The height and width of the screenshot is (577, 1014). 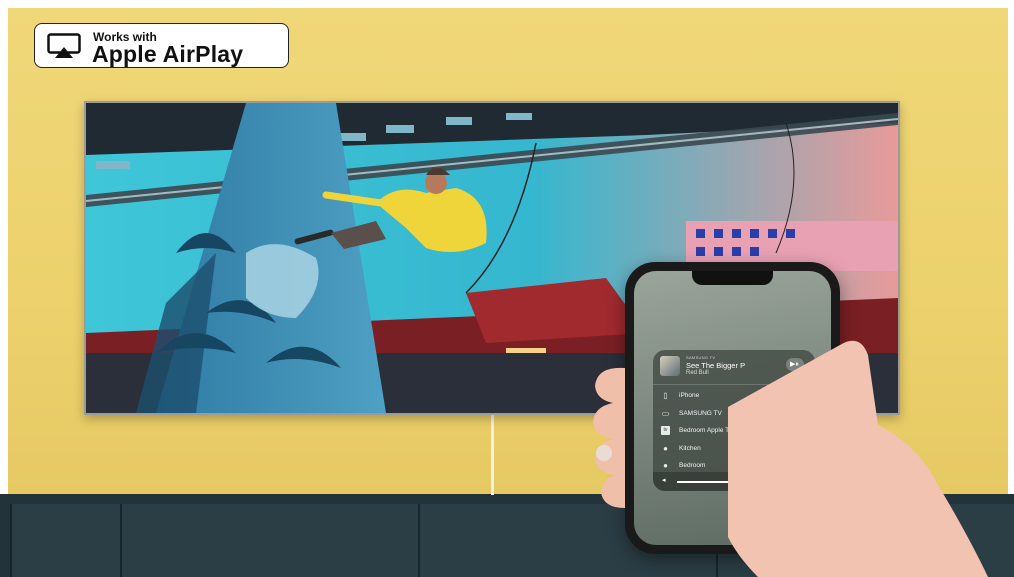 What do you see at coordinates (799, 412) in the screenshot?
I see `checkmark-icon: ✓` at bounding box center [799, 412].